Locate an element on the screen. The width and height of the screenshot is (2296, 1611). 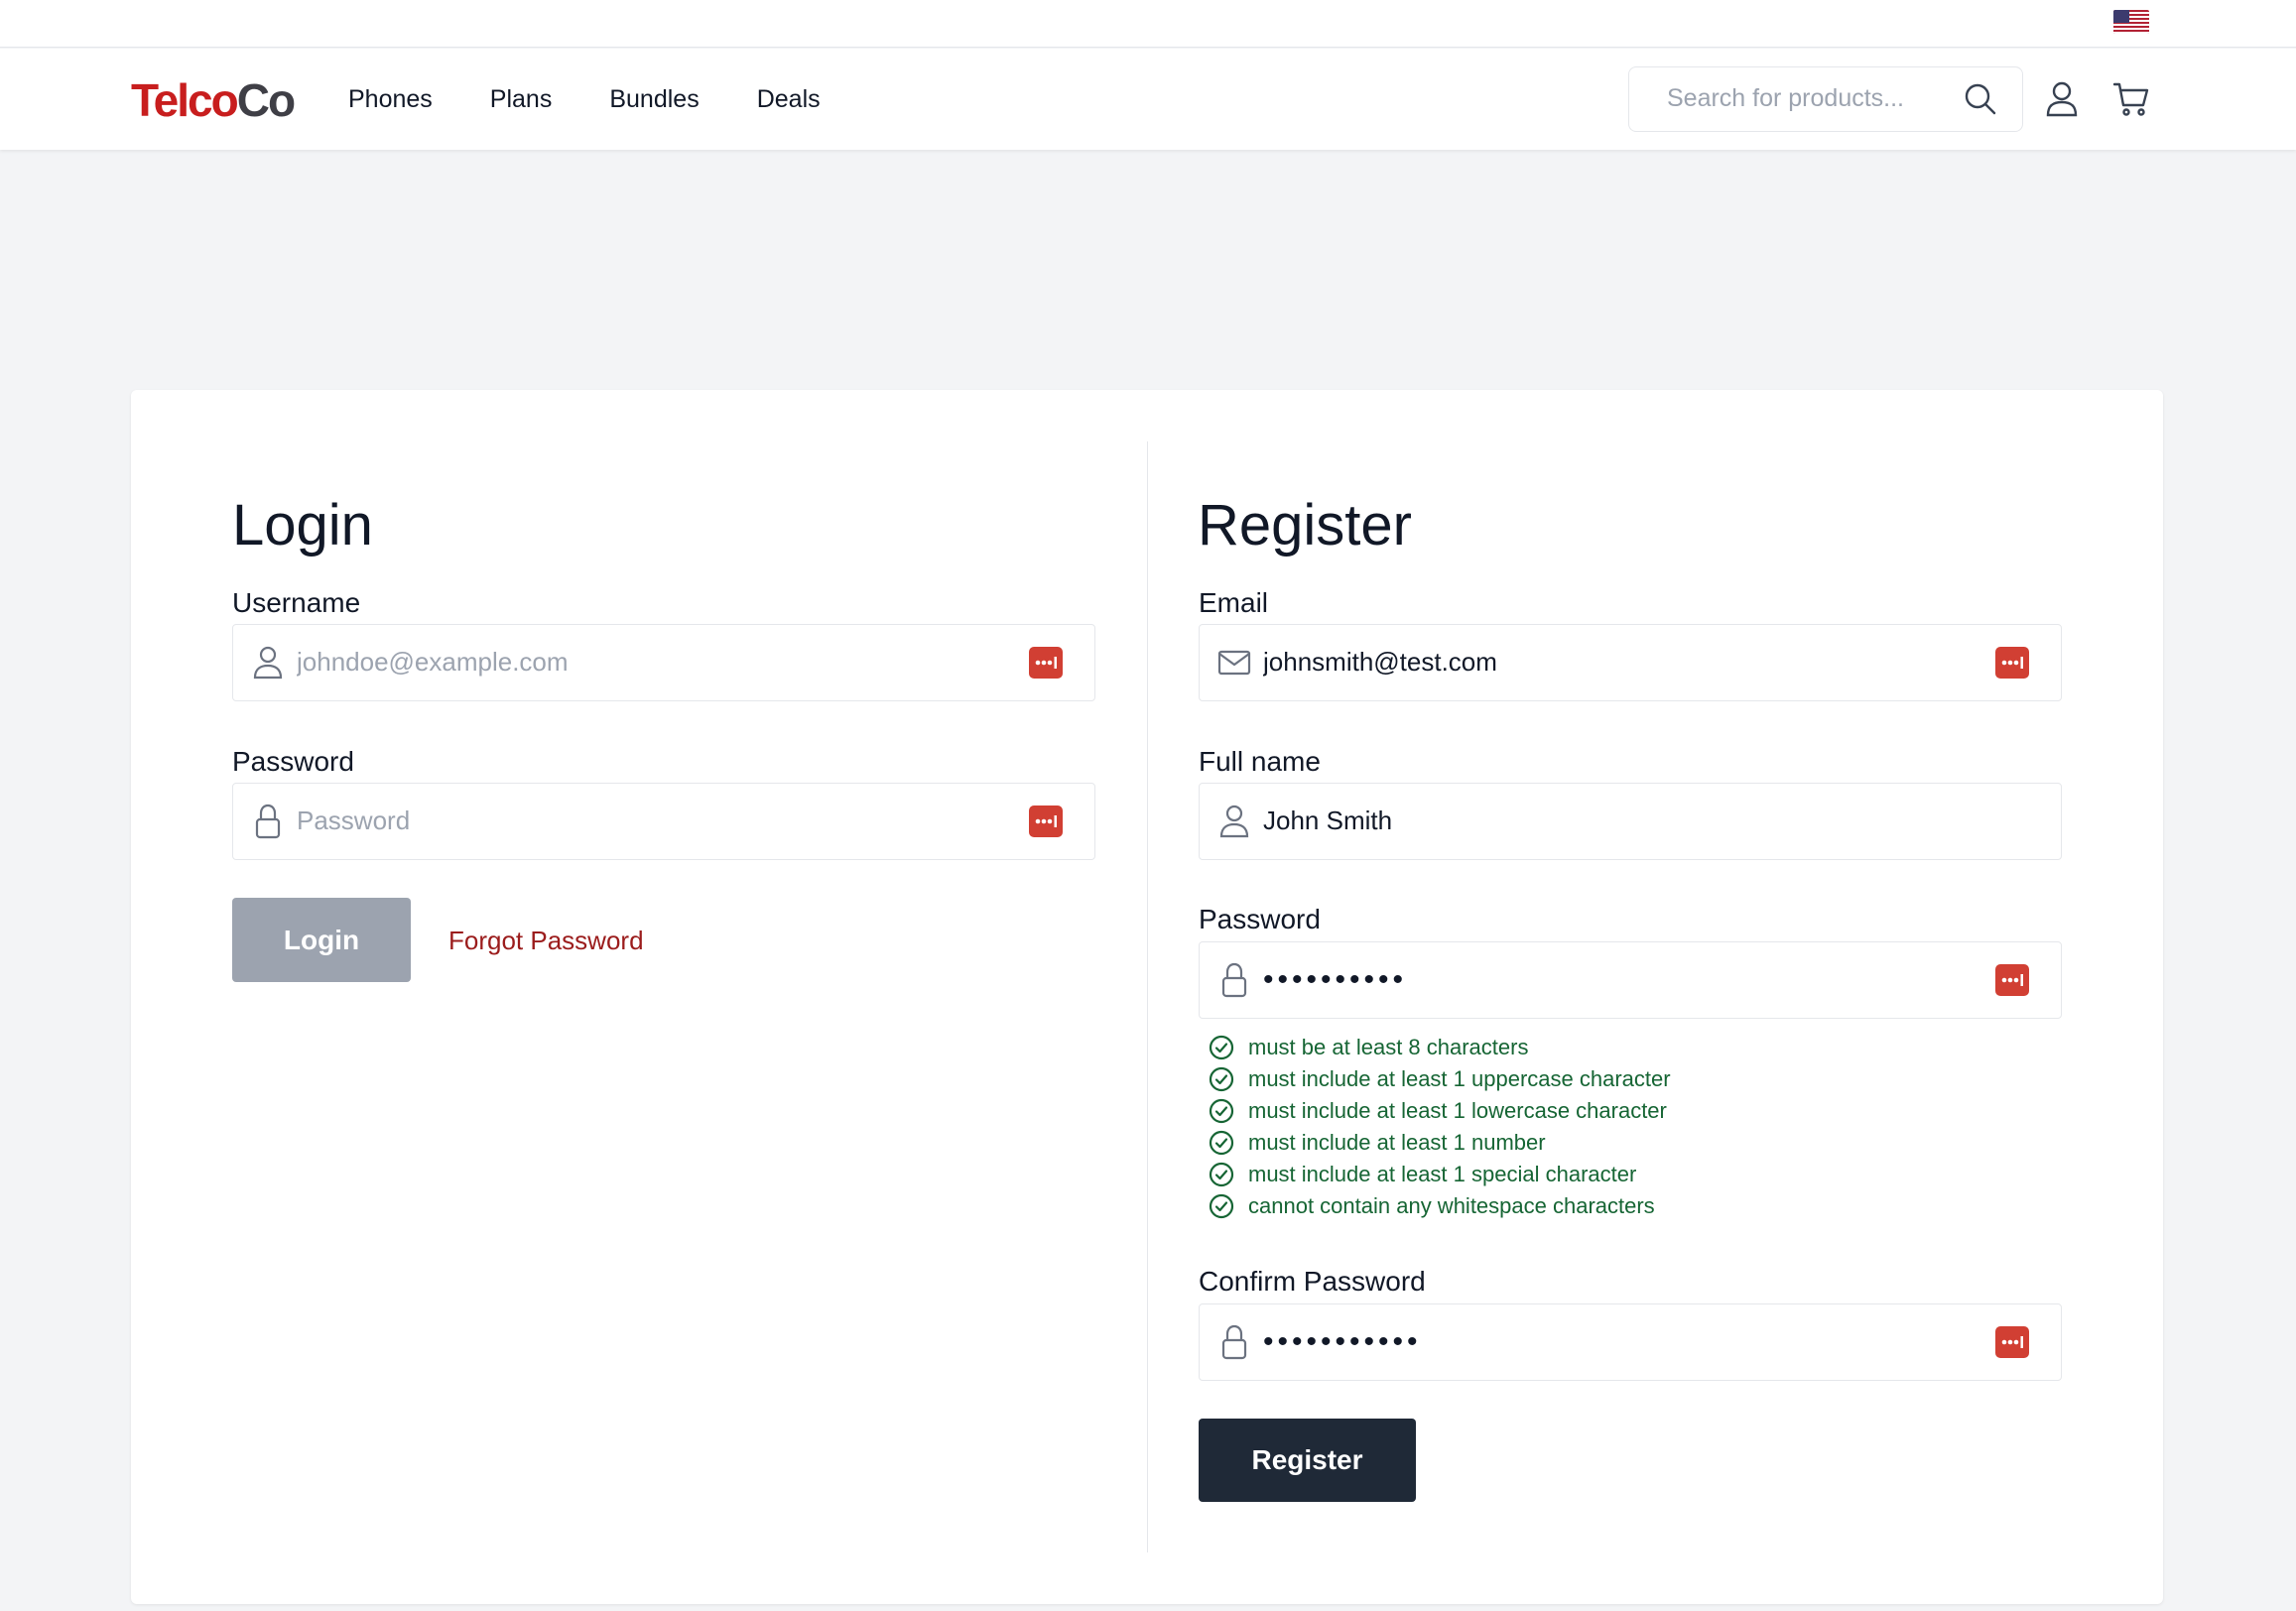
register-password-label: Password is located at coordinates (1260, 919).